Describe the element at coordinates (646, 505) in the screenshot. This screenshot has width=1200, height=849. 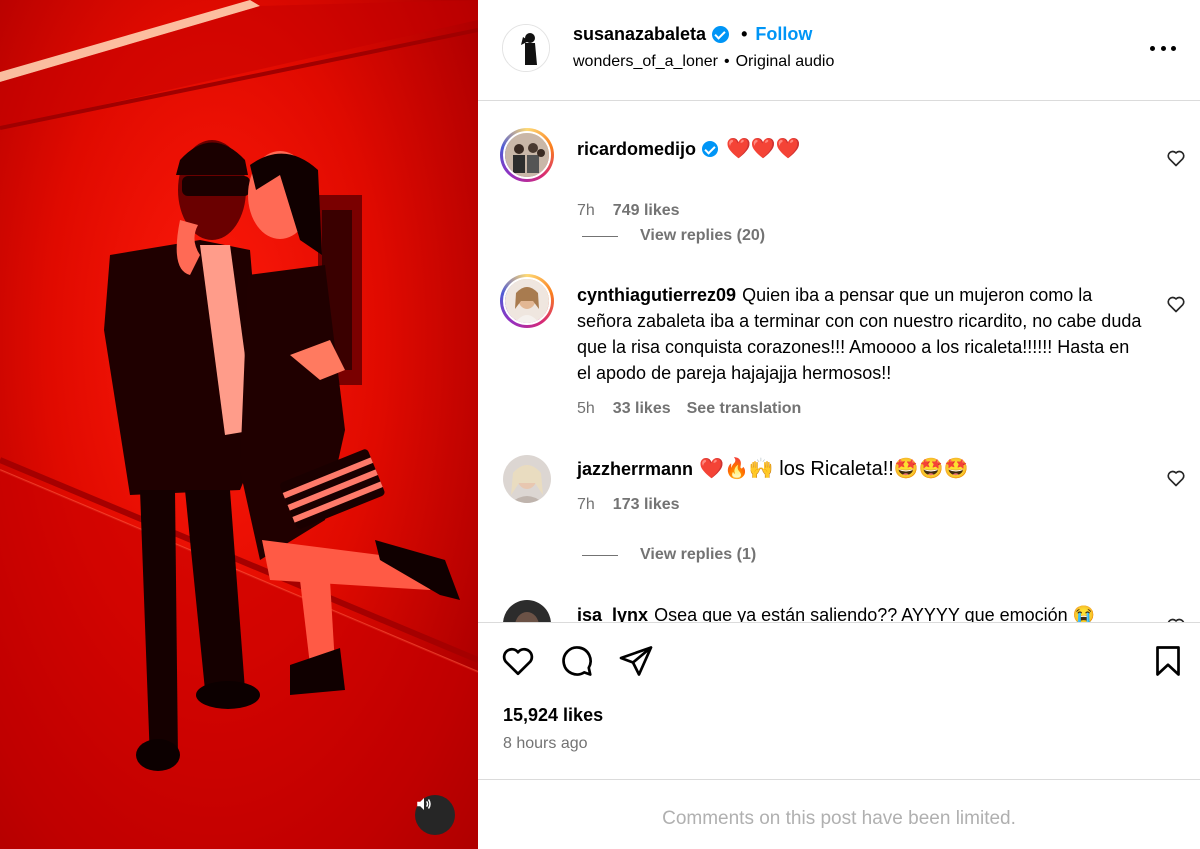
I see `comment-likes: 173 likes` at that location.